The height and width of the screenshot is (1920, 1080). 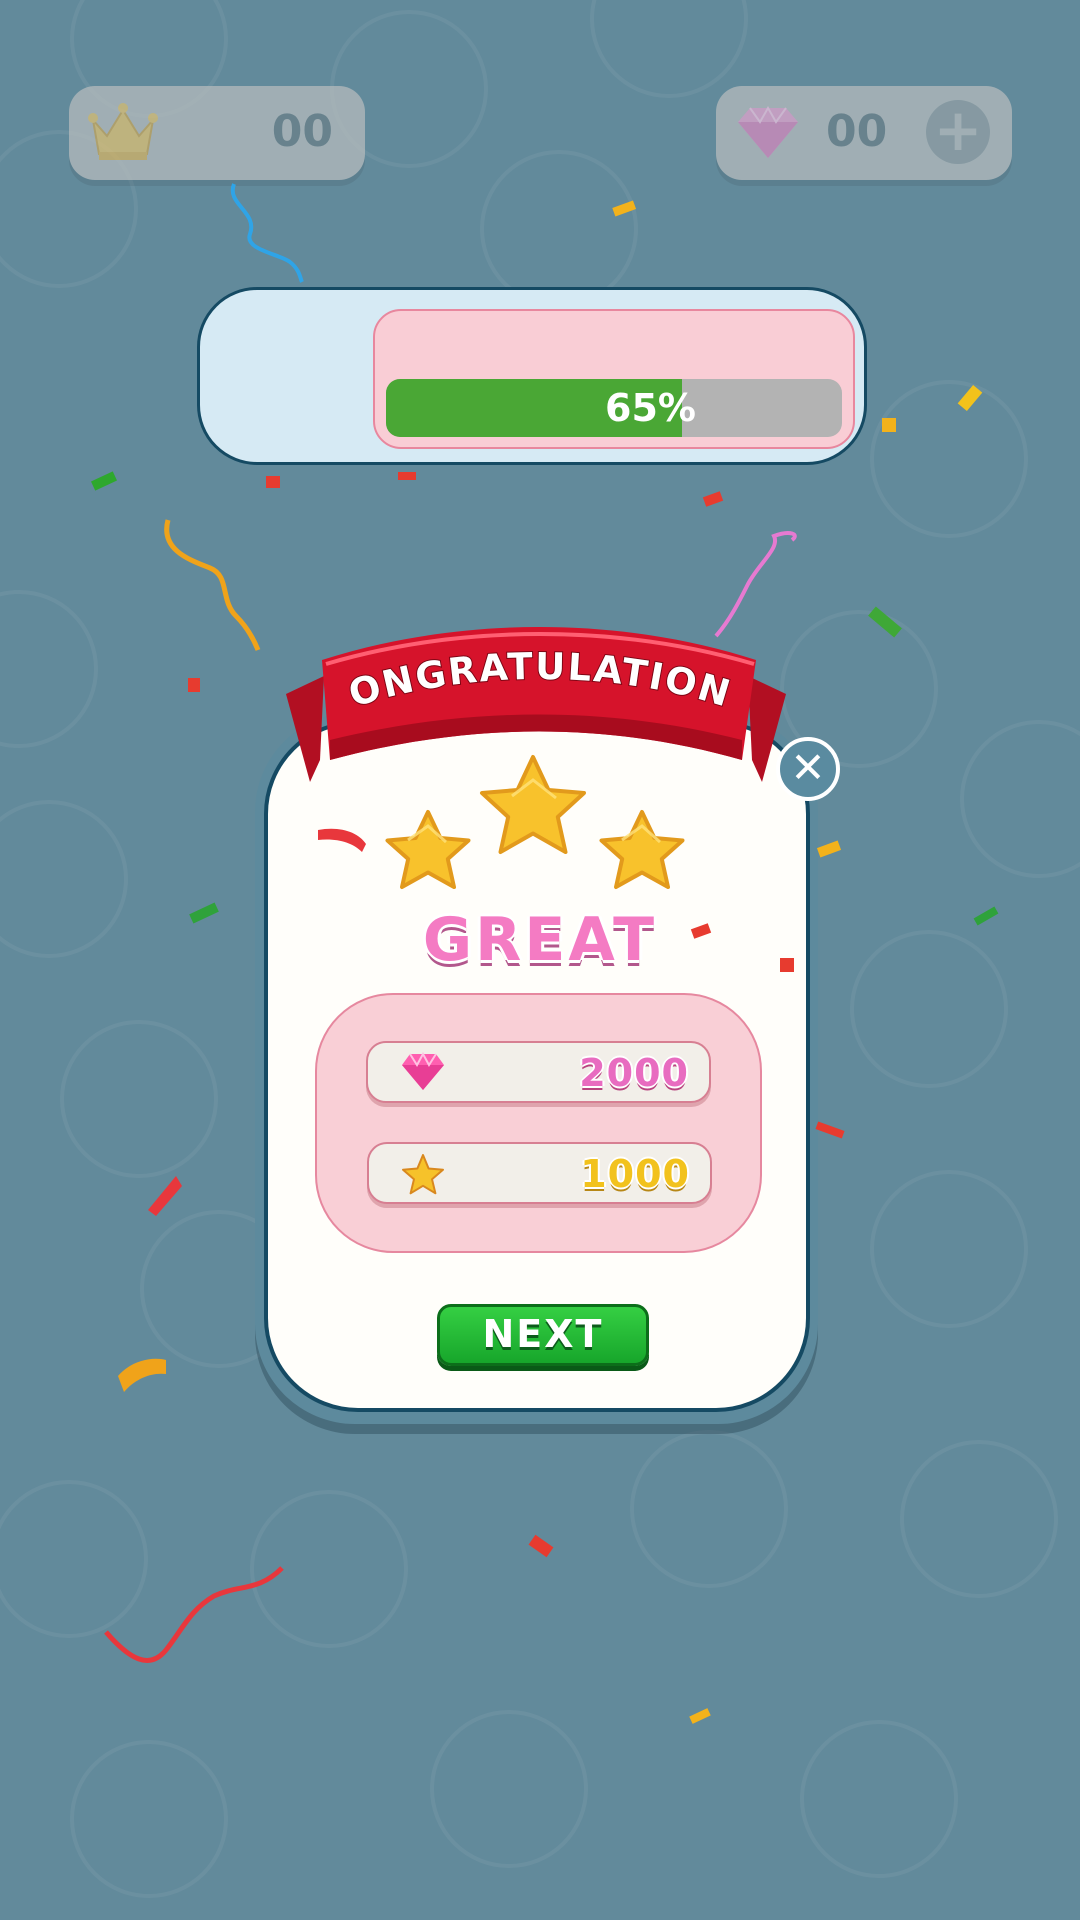 What do you see at coordinates (428, 849) in the screenshot?
I see `star-left-icon` at bounding box center [428, 849].